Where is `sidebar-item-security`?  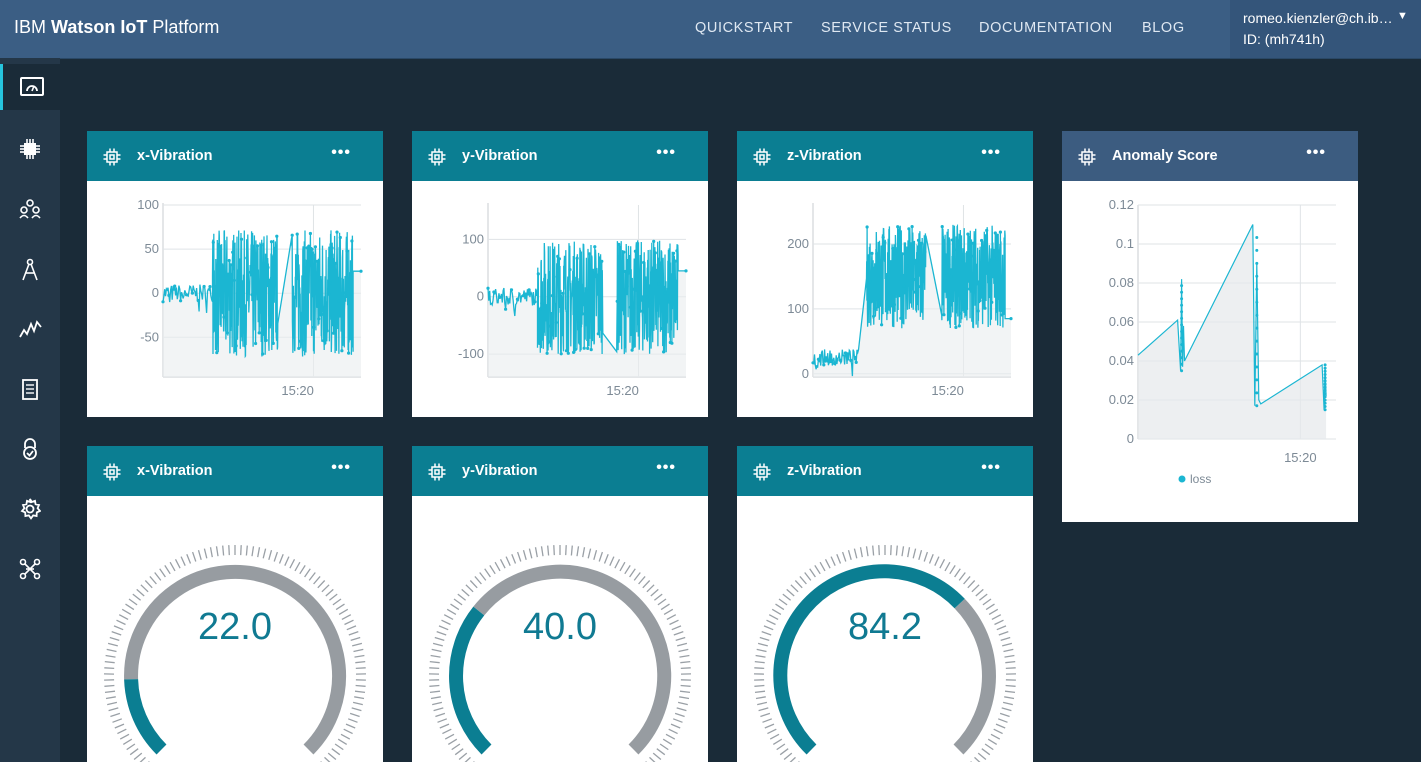 sidebar-item-security is located at coordinates (30, 449).